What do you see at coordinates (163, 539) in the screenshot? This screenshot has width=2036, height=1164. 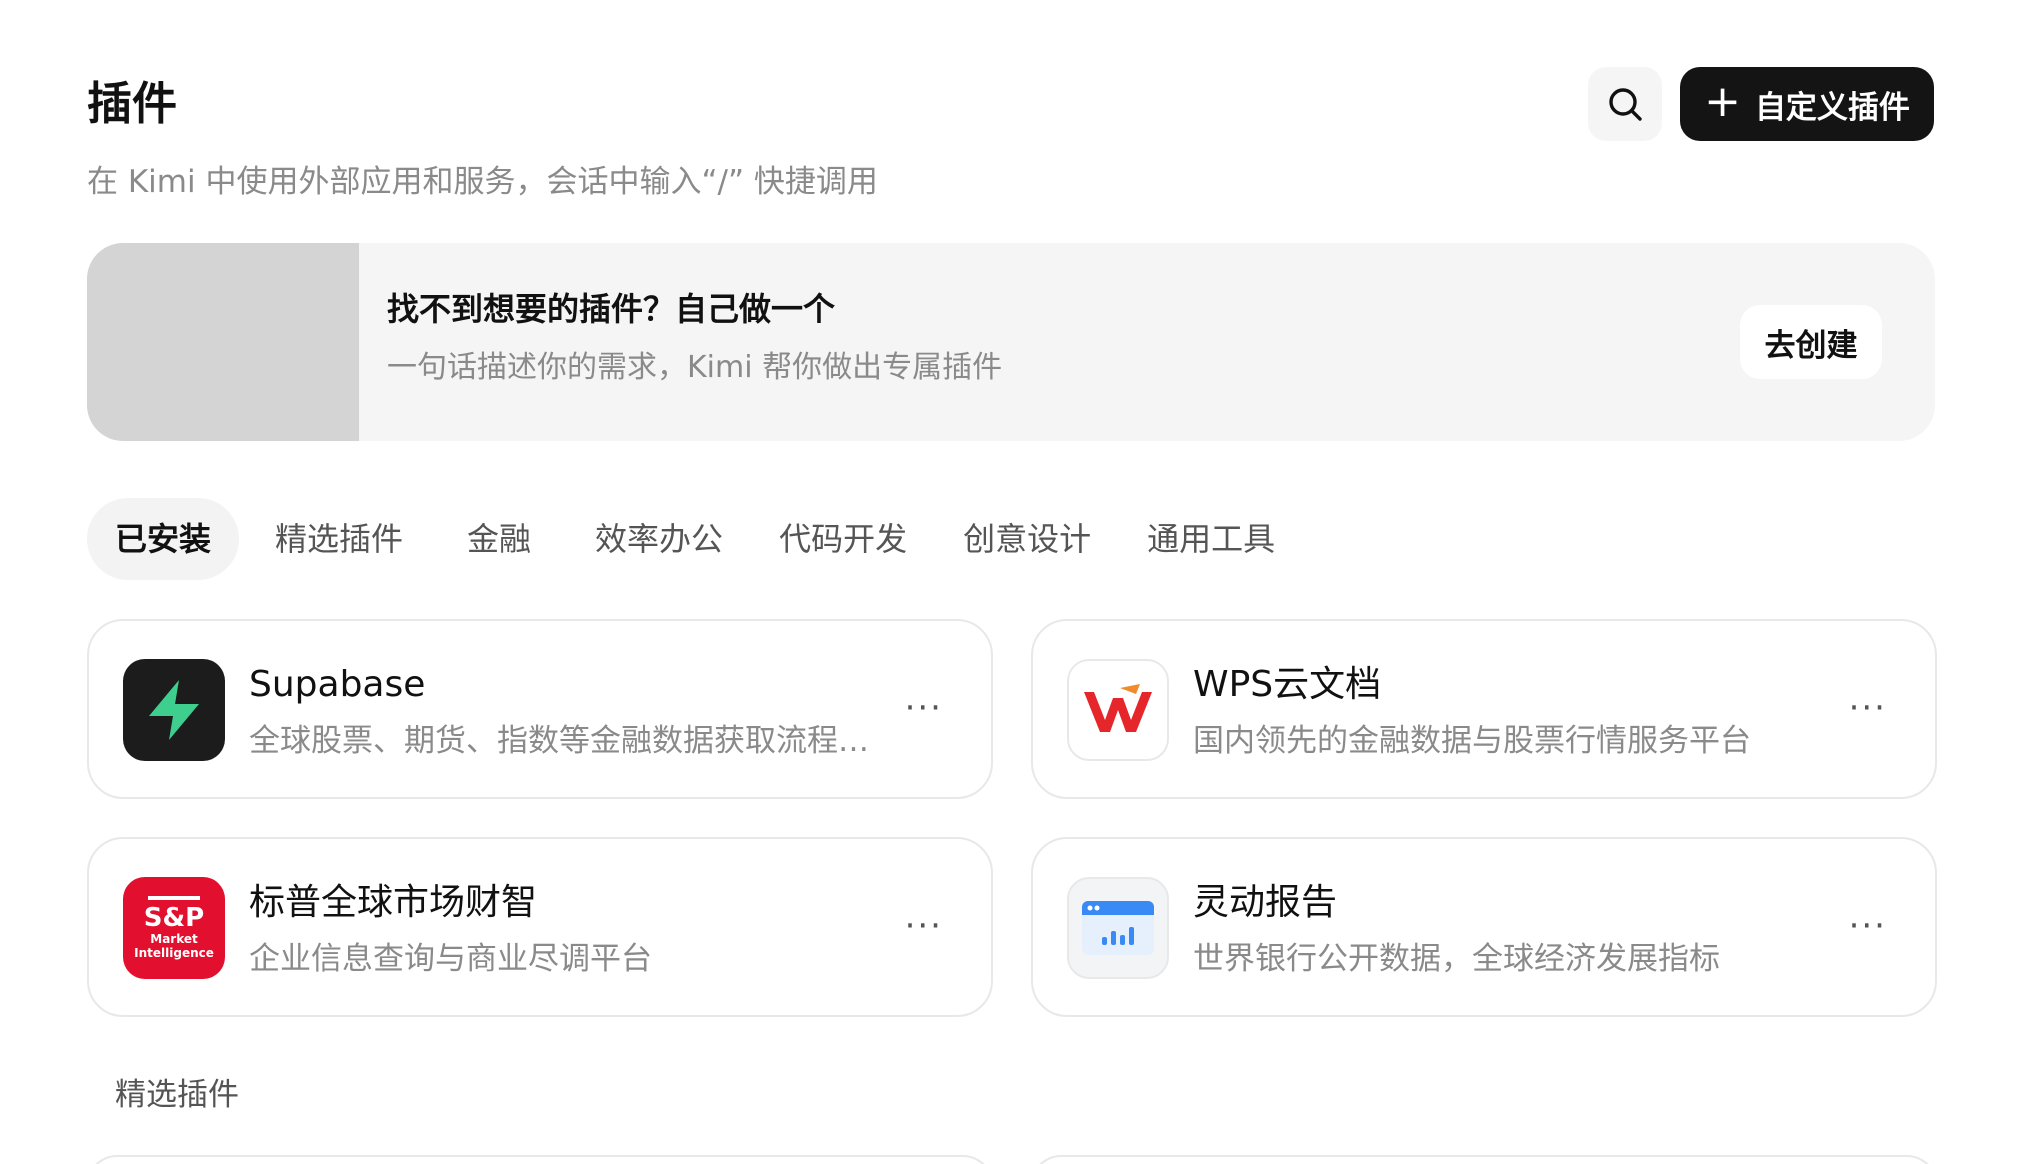 I see `tab-installed: 已安装` at bounding box center [163, 539].